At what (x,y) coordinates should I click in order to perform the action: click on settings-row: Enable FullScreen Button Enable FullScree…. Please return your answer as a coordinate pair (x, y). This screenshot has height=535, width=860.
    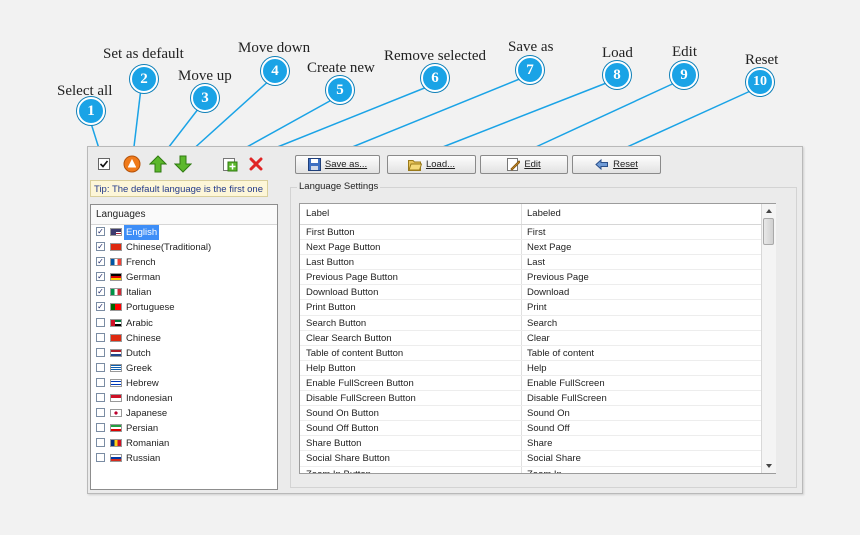
    Looking at the image, I should click on (537, 383).